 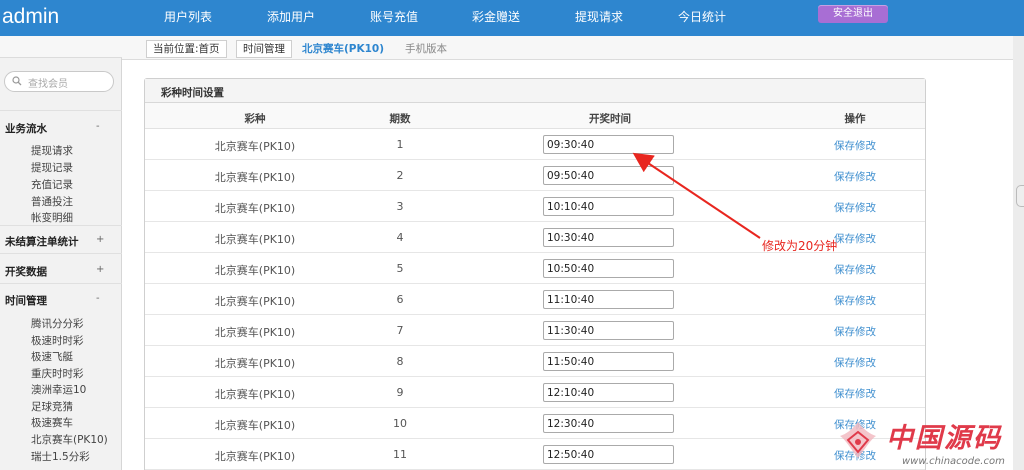 I want to click on group-time-management: 时间管理, so click(x=26, y=300).